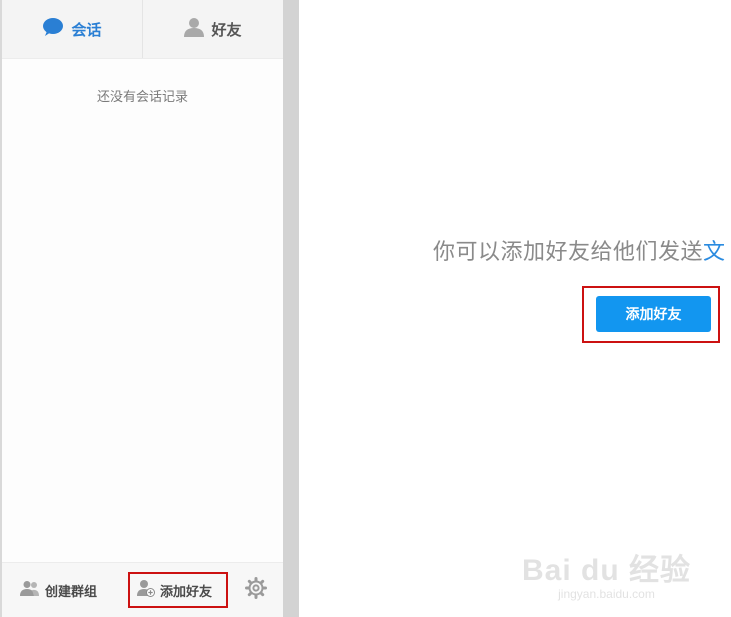 This screenshot has width=731, height=617. Describe the element at coordinates (568, 252) in the screenshot. I see `hint-text: 你可以添加好友给他们发送` at that location.